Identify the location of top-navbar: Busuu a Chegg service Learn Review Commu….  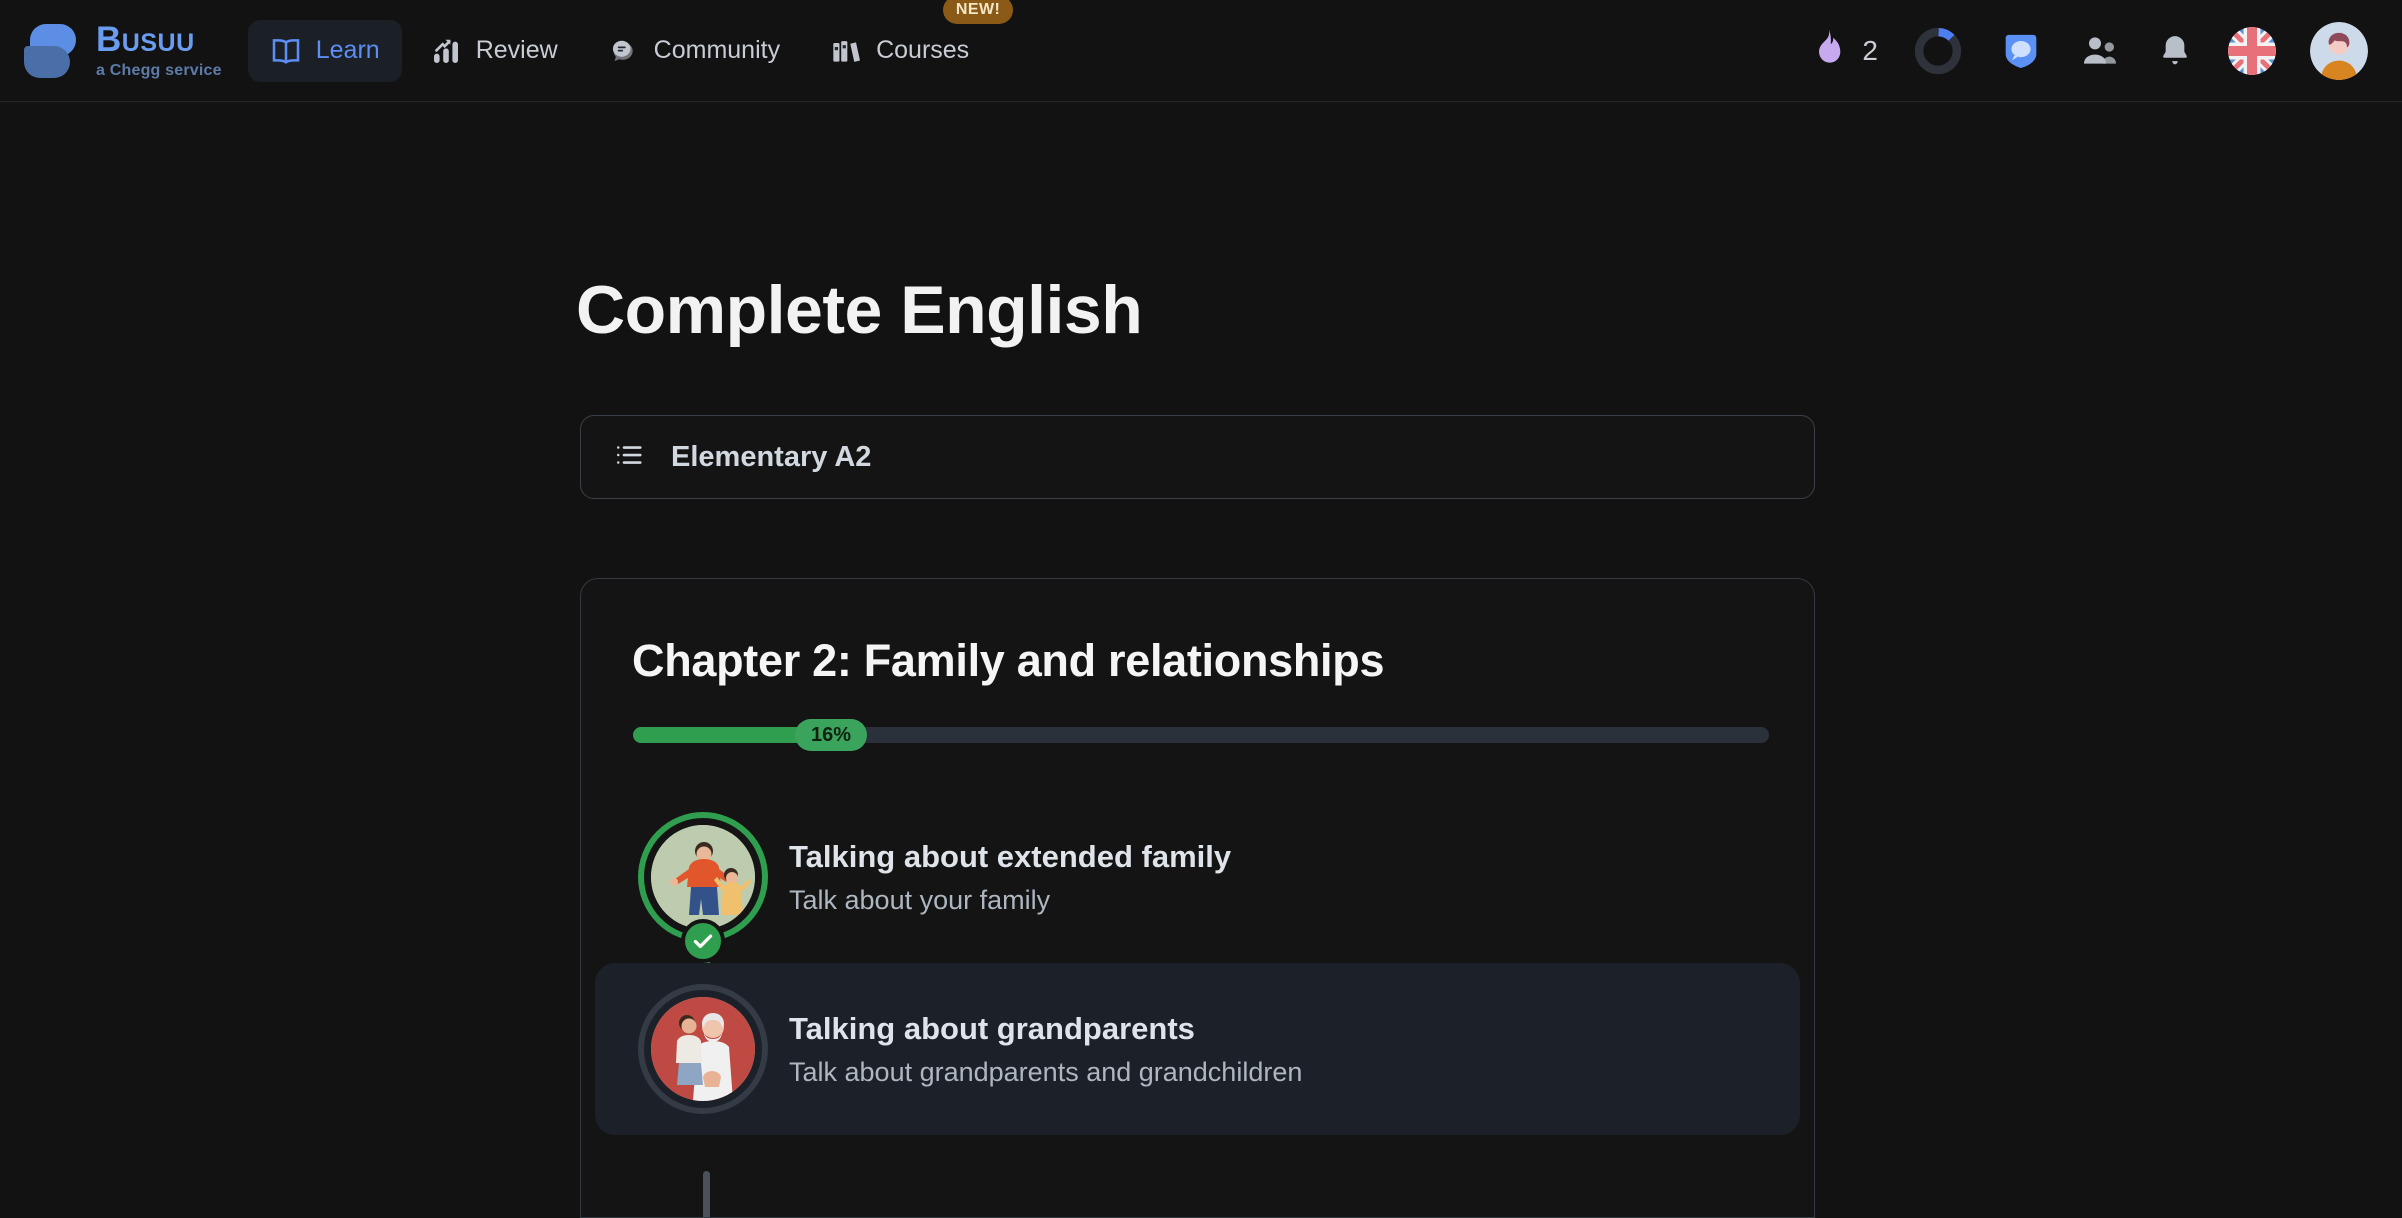
(1201, 51).